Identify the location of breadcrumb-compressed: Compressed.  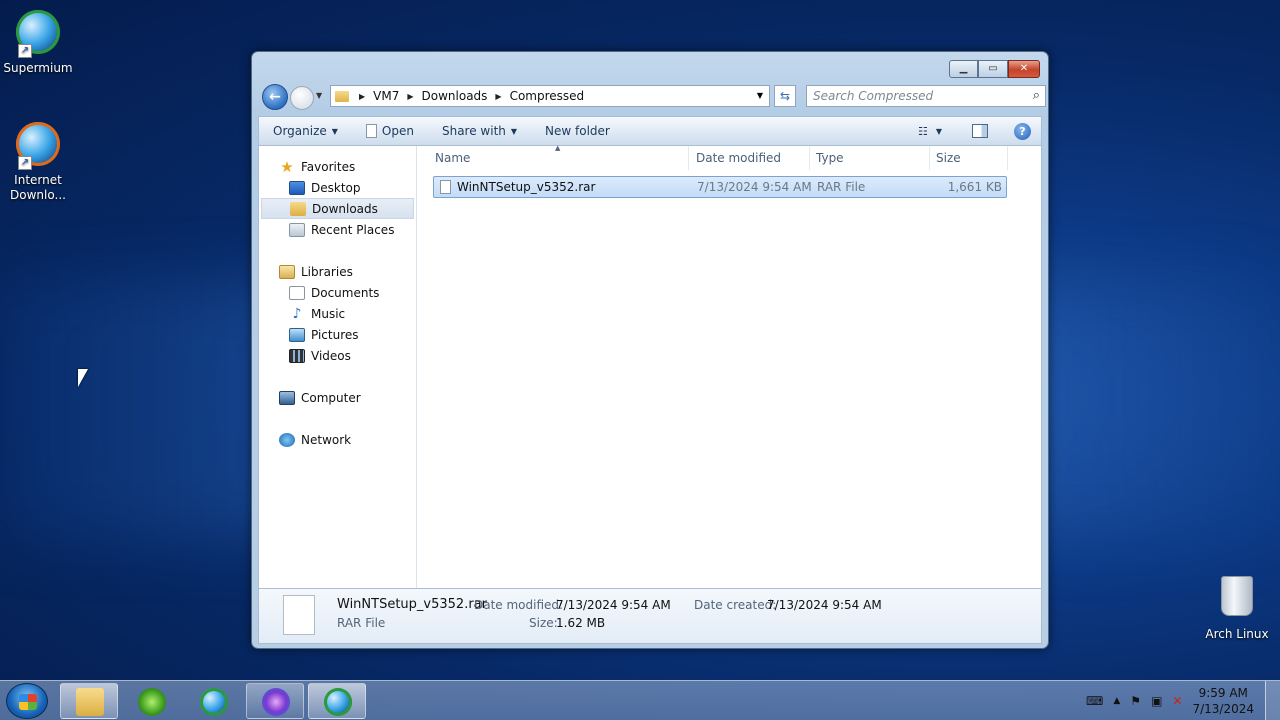
(547, 96).